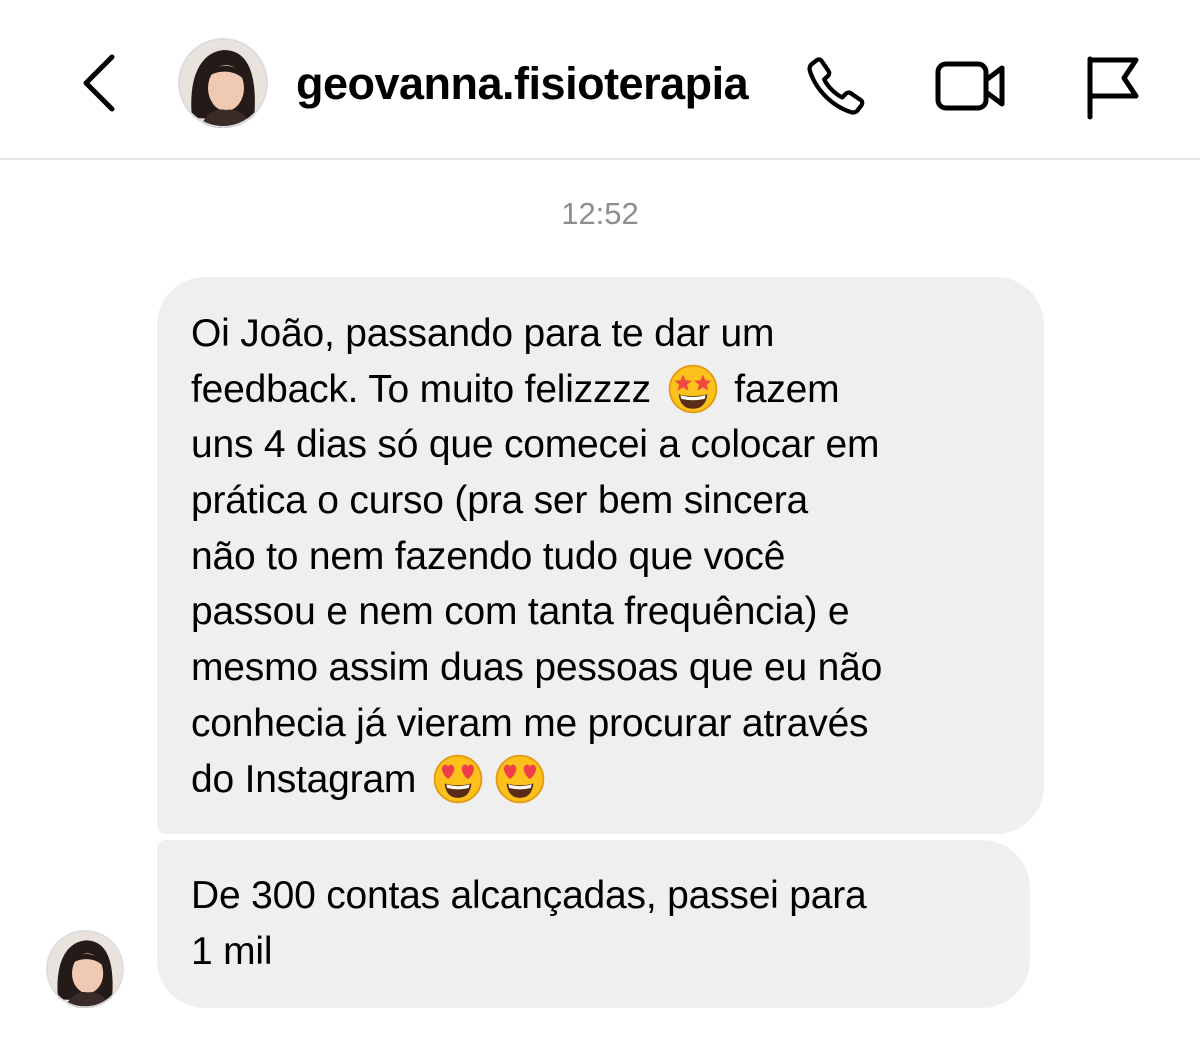  Describe the element at coordinates (787, 389) in the screenshot. I see `message-text: fazem` at that location.